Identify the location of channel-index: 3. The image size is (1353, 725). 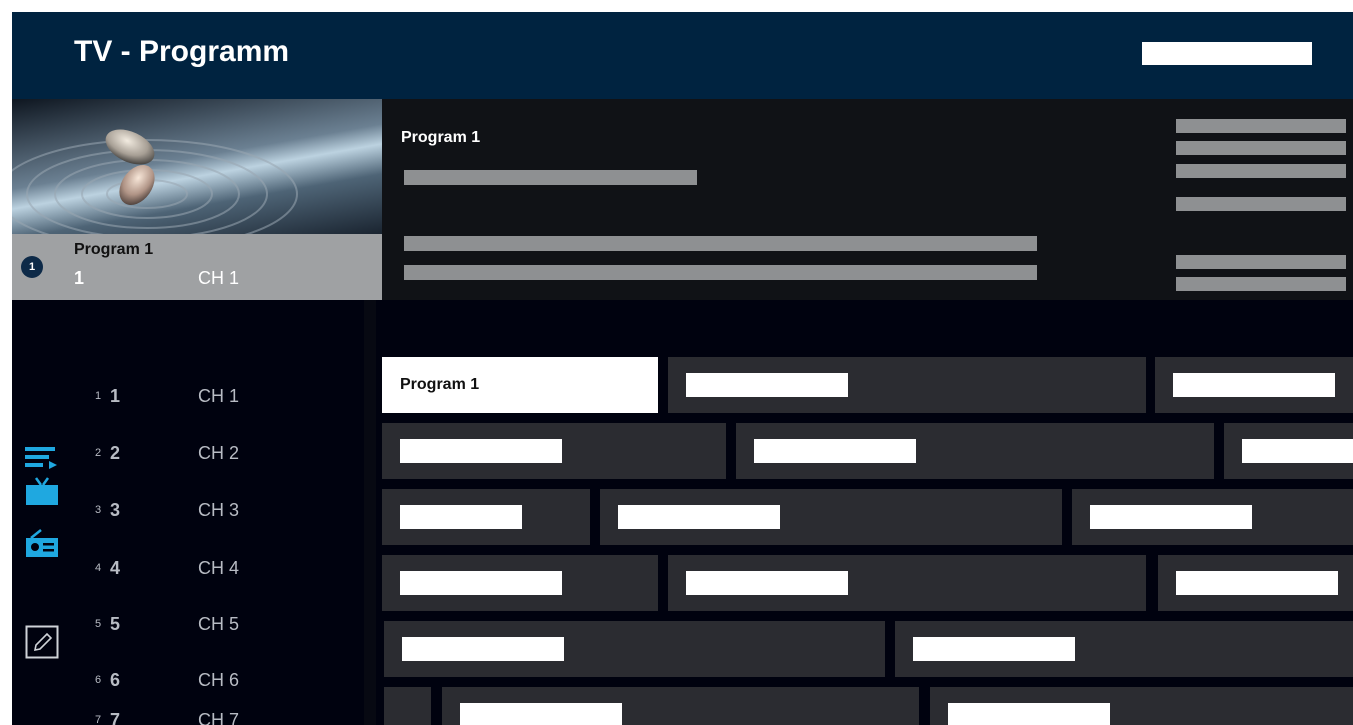
(98, 510).